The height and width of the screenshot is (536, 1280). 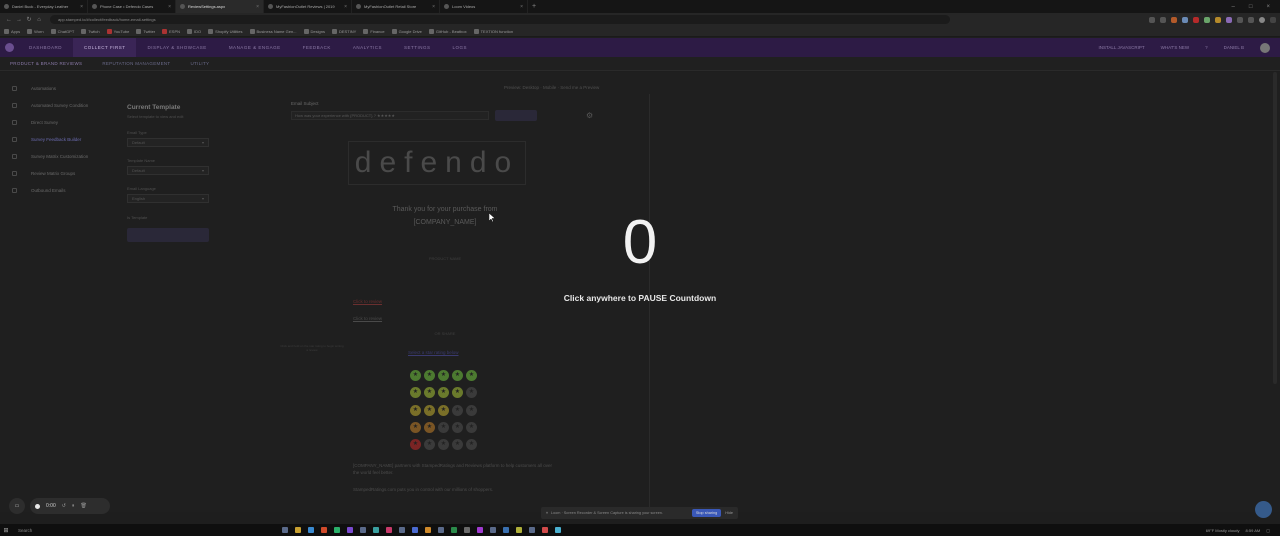 I want to click on nav-collect: COLLECT FIRST, so click(x=105, y=47).